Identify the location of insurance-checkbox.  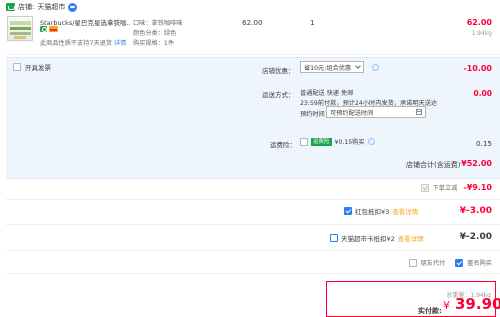
(304, 141).